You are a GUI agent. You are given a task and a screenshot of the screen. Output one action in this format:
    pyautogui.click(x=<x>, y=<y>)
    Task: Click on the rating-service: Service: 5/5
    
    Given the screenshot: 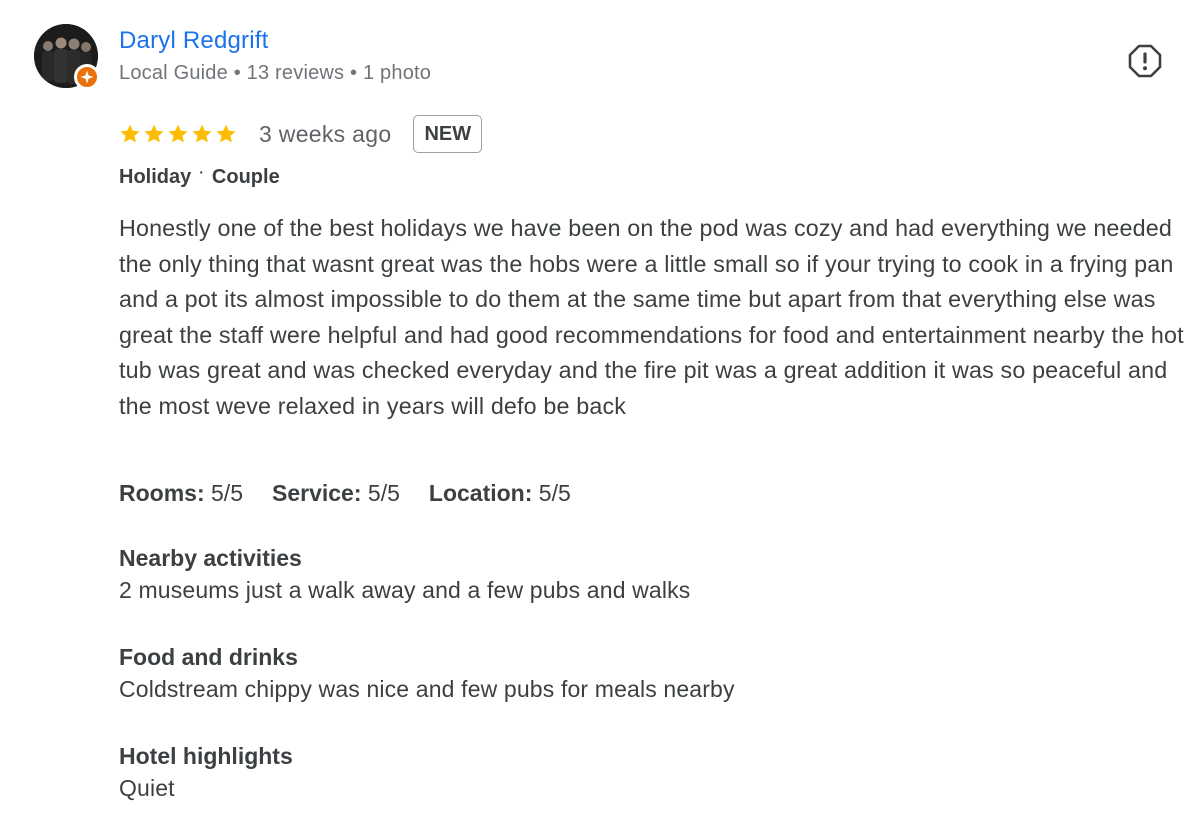 What is the action you would take?
    pyautogui.click(x=336, y=493)
    